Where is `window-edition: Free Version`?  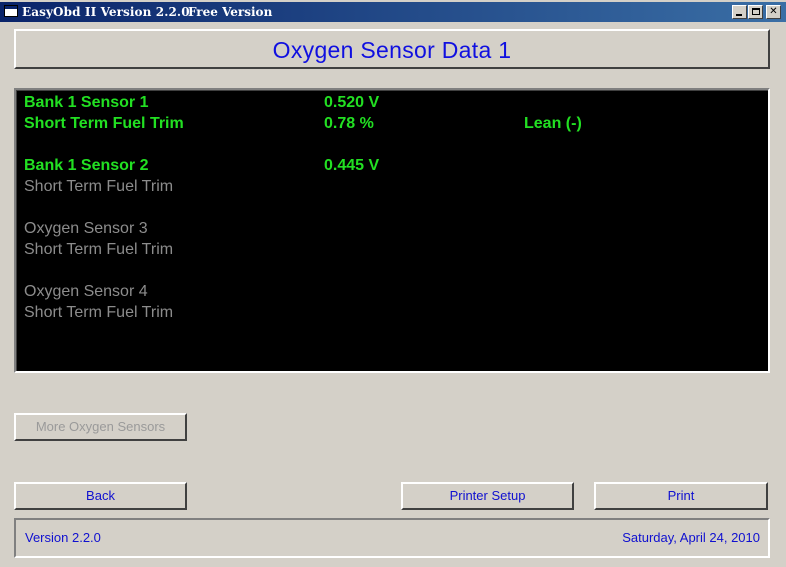 window-edition: Free Version is located at coordinates (230, 12).